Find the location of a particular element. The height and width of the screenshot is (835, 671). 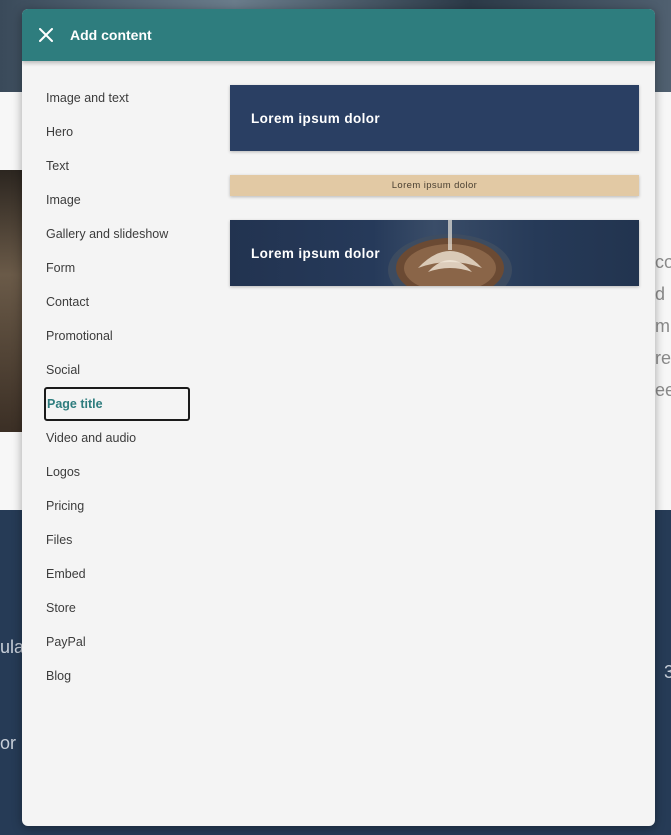

coffee-cup-image is located at coordinates (450, 253).